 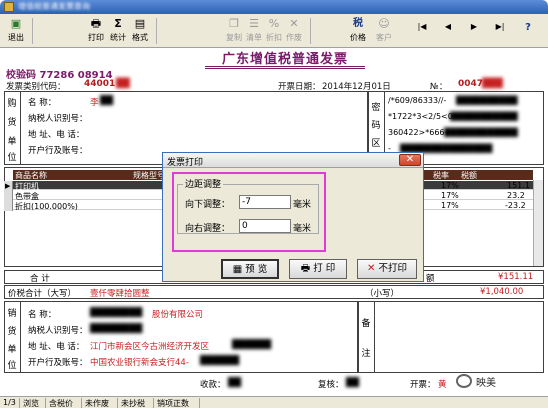 What do you see at coordinates (254, 23) in the screenshot?
I see `list-icon: ☰` at bounding box center [254, 23].